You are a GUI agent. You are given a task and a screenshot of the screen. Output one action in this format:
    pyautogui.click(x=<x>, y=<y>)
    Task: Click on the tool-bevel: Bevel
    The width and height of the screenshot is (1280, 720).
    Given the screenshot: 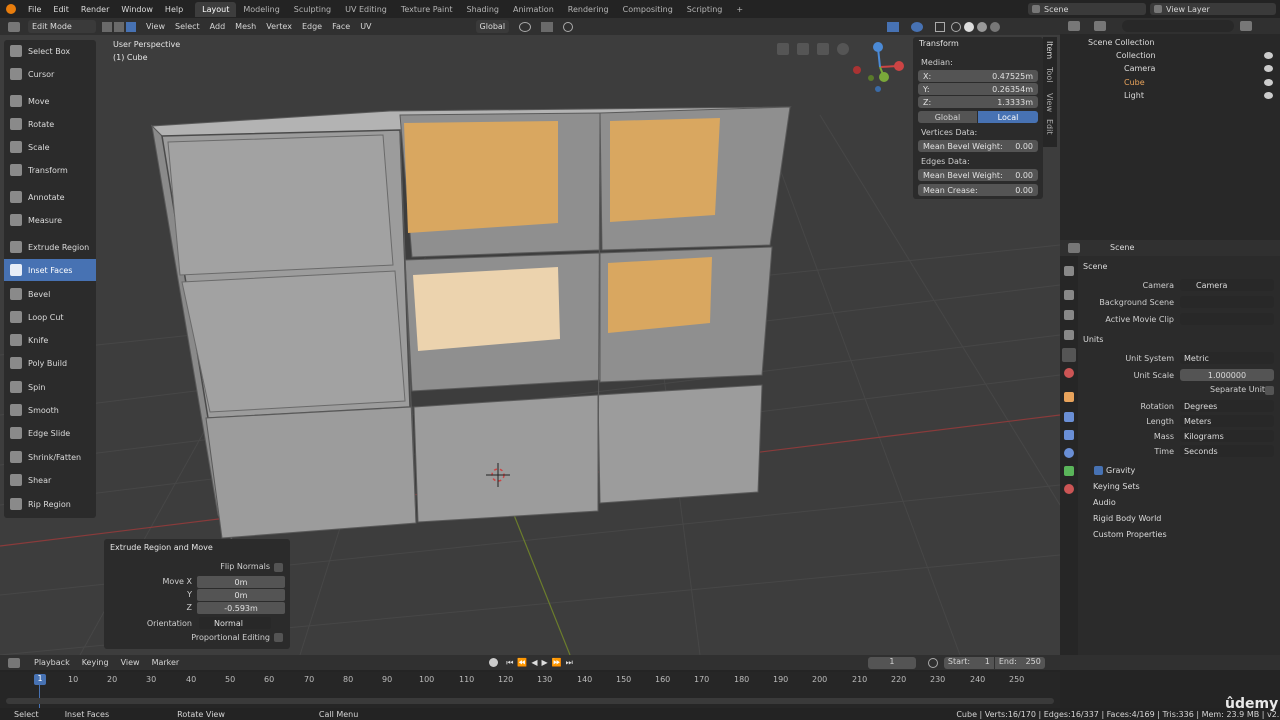 What is the action you would take?
    pyautogui.click(x=50, y=294)
    